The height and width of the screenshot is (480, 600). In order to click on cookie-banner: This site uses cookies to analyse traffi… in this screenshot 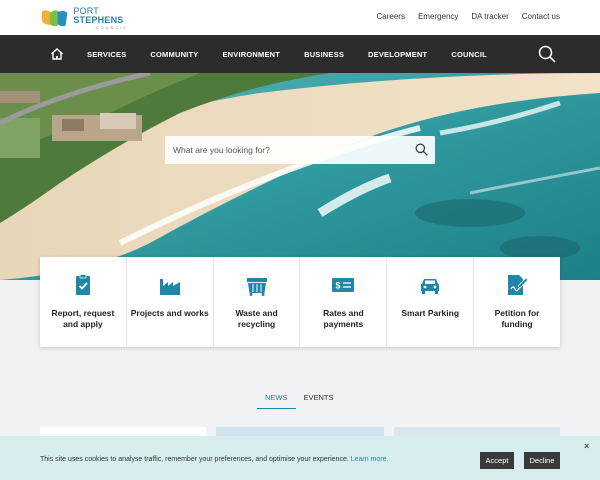, I will do `click(300, 458)`.